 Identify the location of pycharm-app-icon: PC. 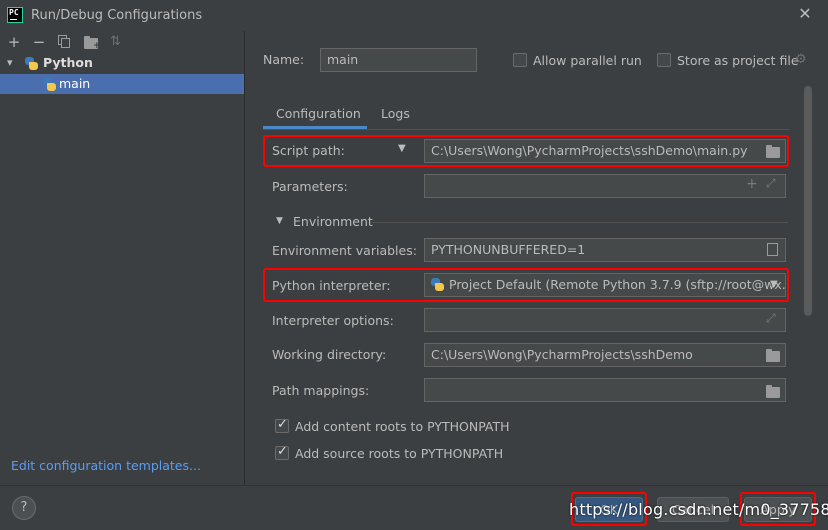
(15, 15).